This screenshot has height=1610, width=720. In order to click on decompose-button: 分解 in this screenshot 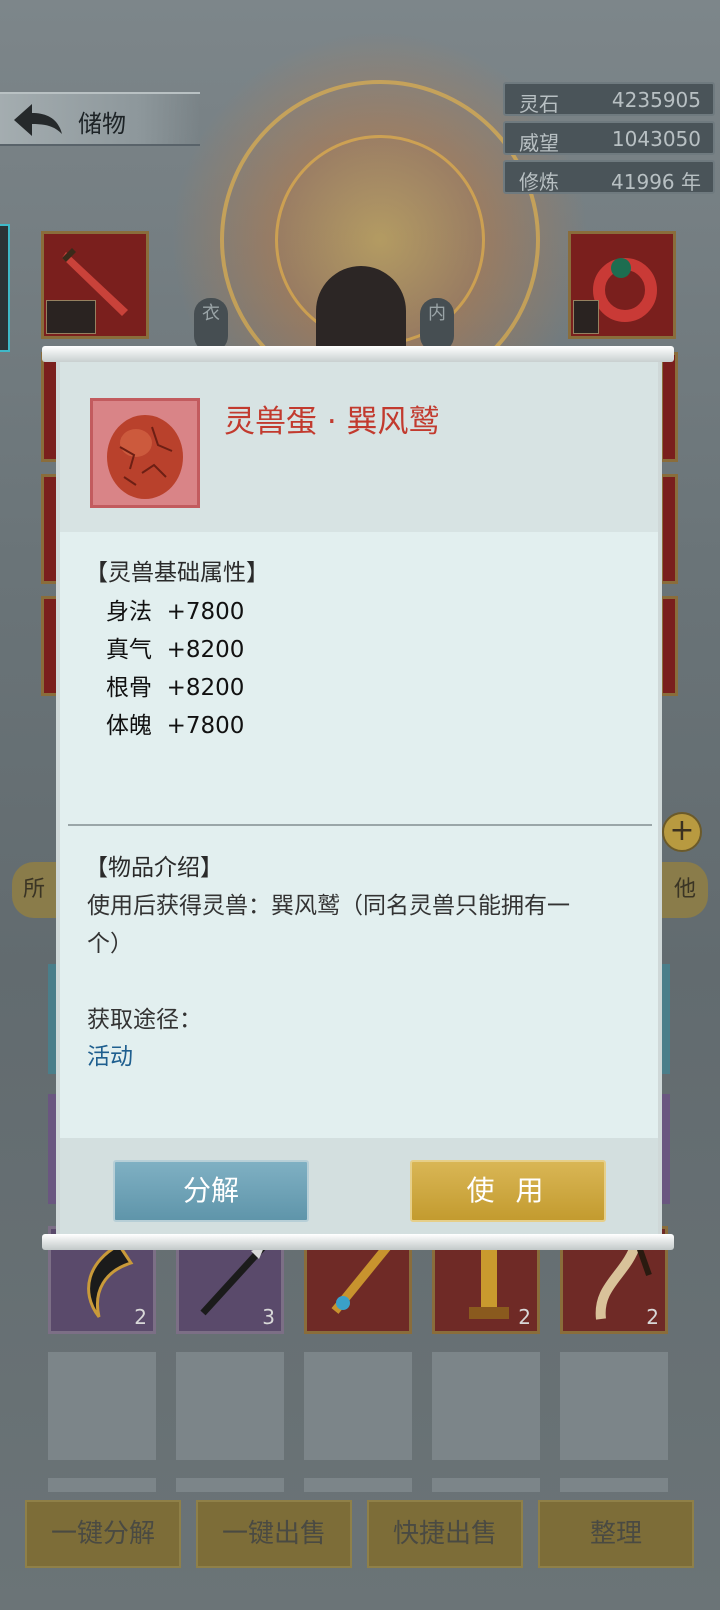, I will do `click(211, 1191)`.